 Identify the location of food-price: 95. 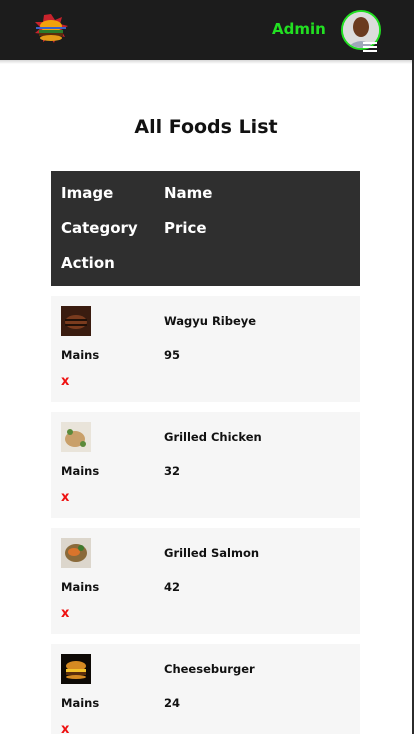
(172, 355).